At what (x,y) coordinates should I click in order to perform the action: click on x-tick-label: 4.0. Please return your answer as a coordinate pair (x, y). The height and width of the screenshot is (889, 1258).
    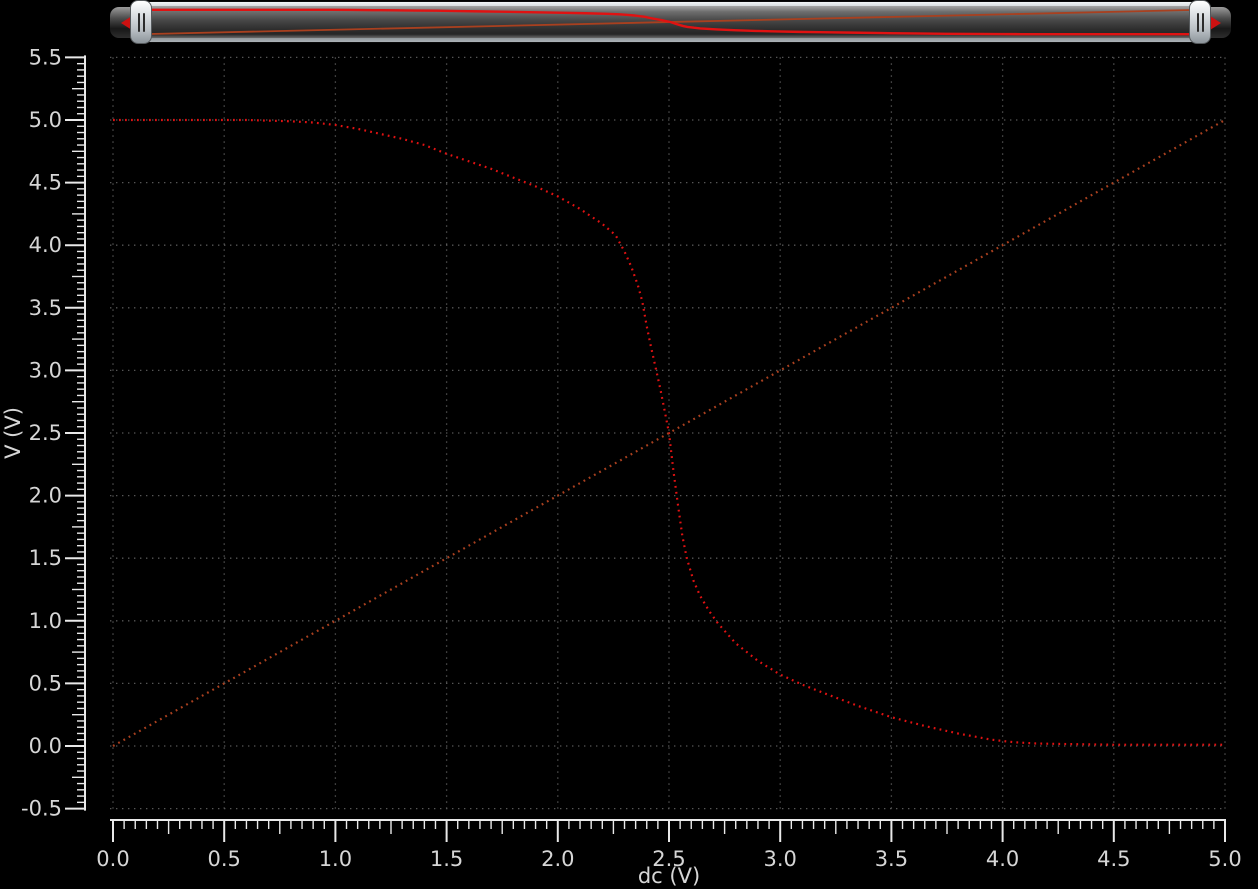
    Looking at the image, I should click on (1002, 859).